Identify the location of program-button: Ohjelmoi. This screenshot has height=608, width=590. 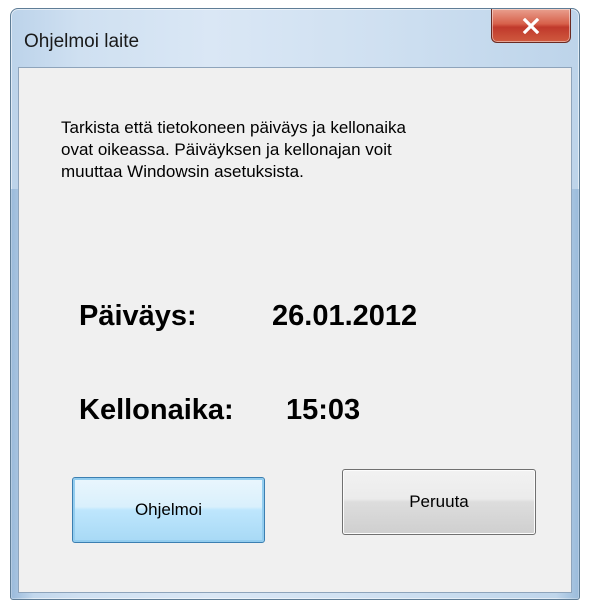
(168, 510).